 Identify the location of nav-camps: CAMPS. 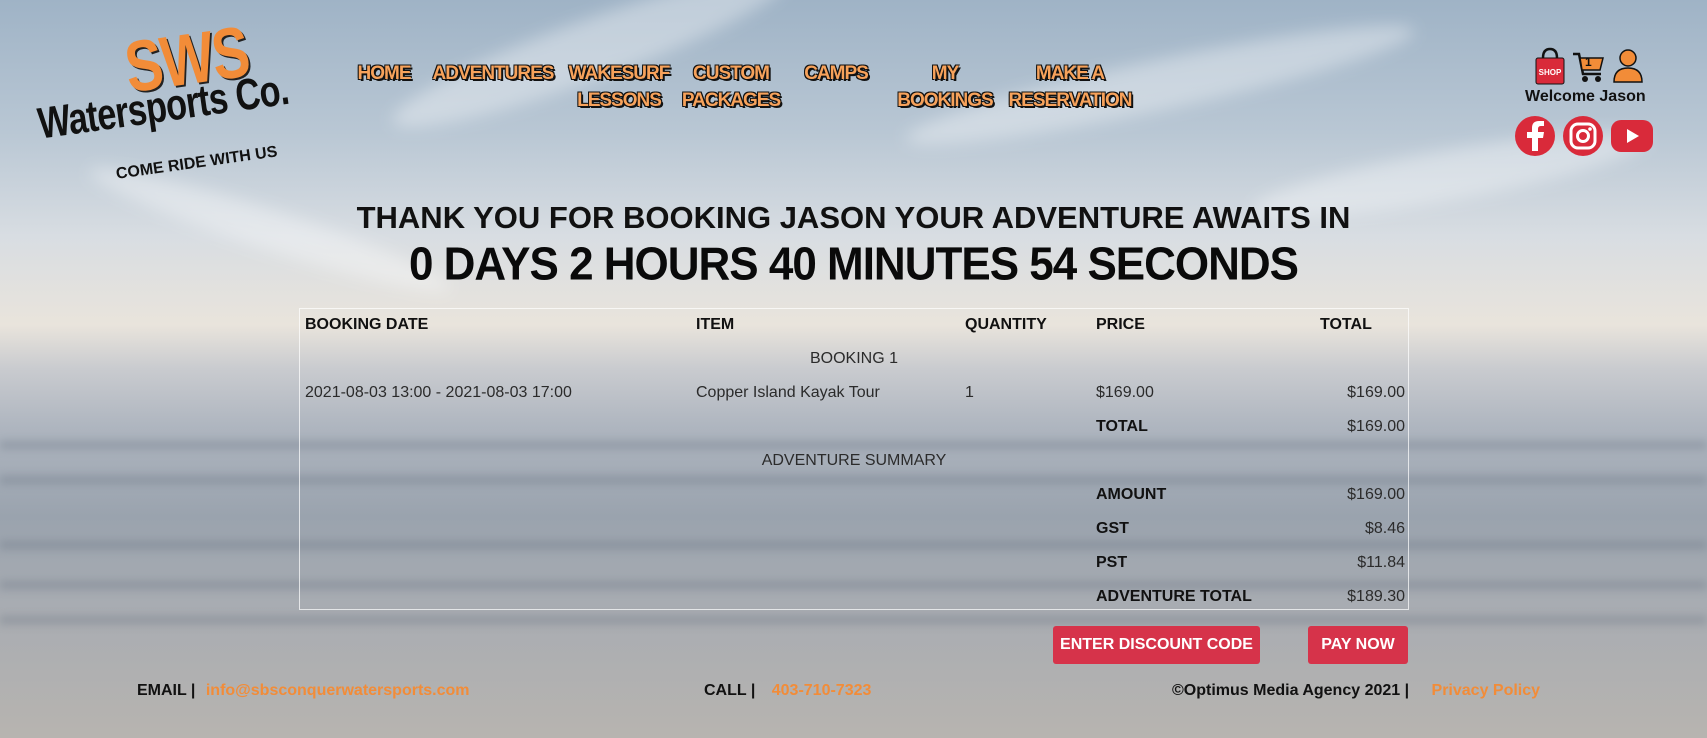
(836, 87).